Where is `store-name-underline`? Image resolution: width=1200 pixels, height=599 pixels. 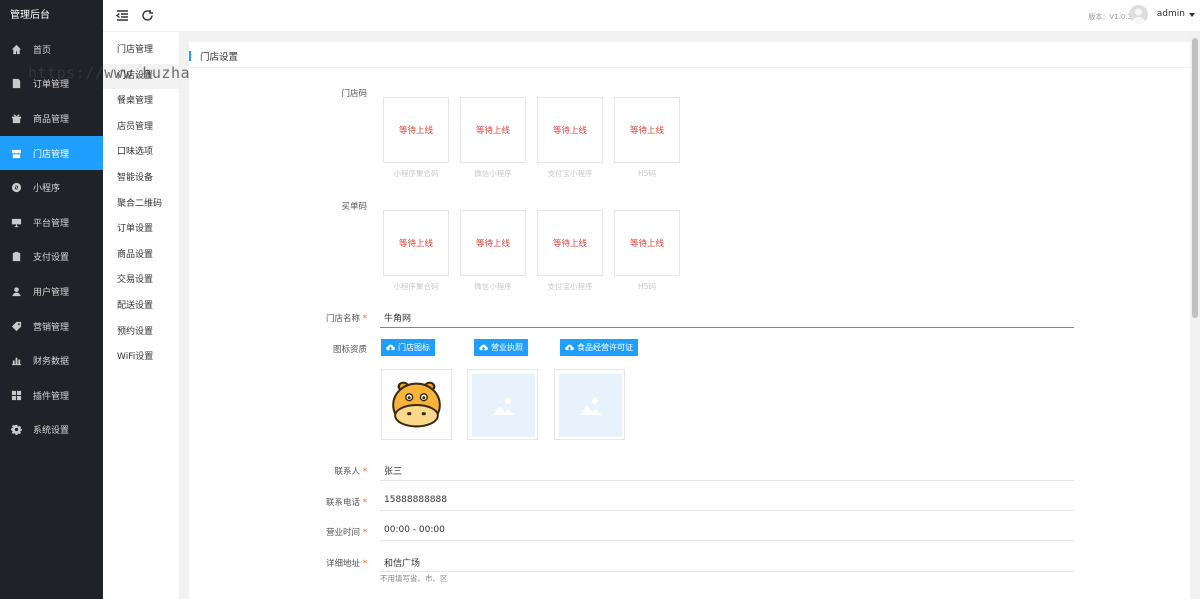 store-name-underline is located at coordinates (727, 327).